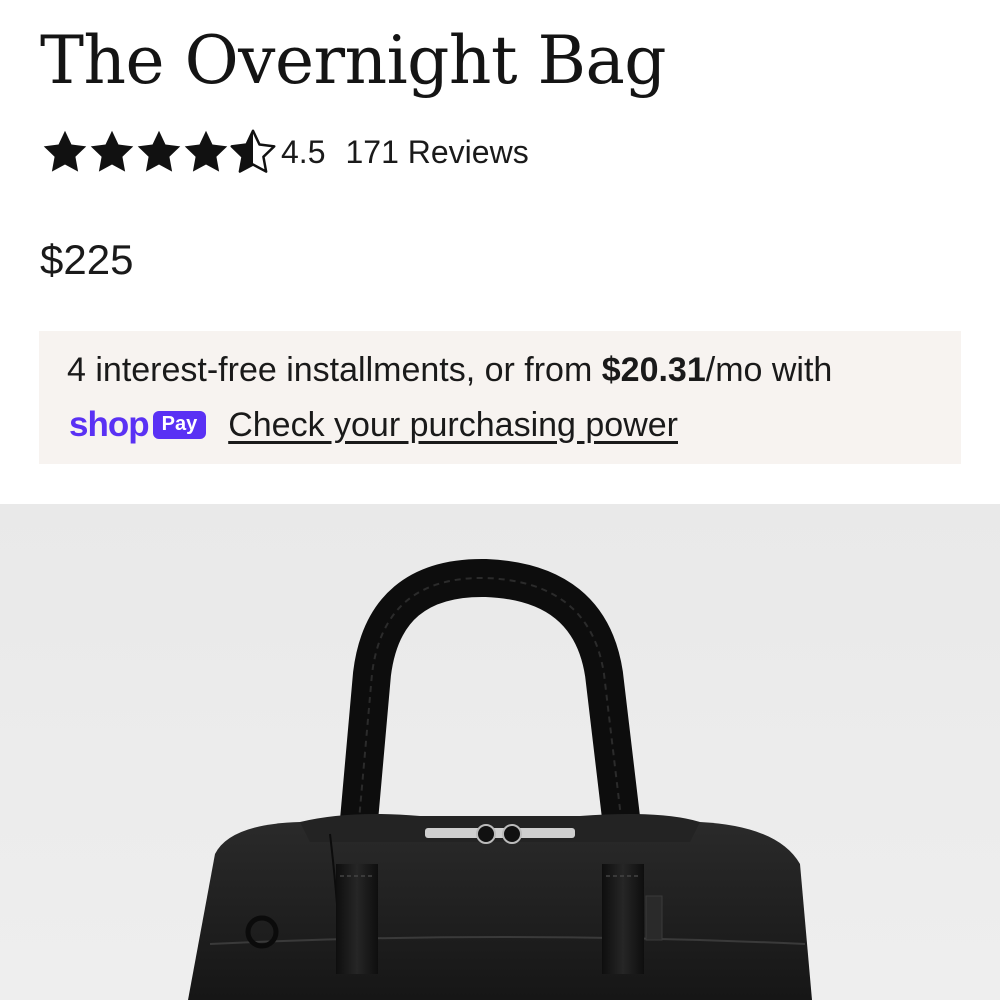  I want to click on shop-pay-logo: shop Pay, so click(138, 425).